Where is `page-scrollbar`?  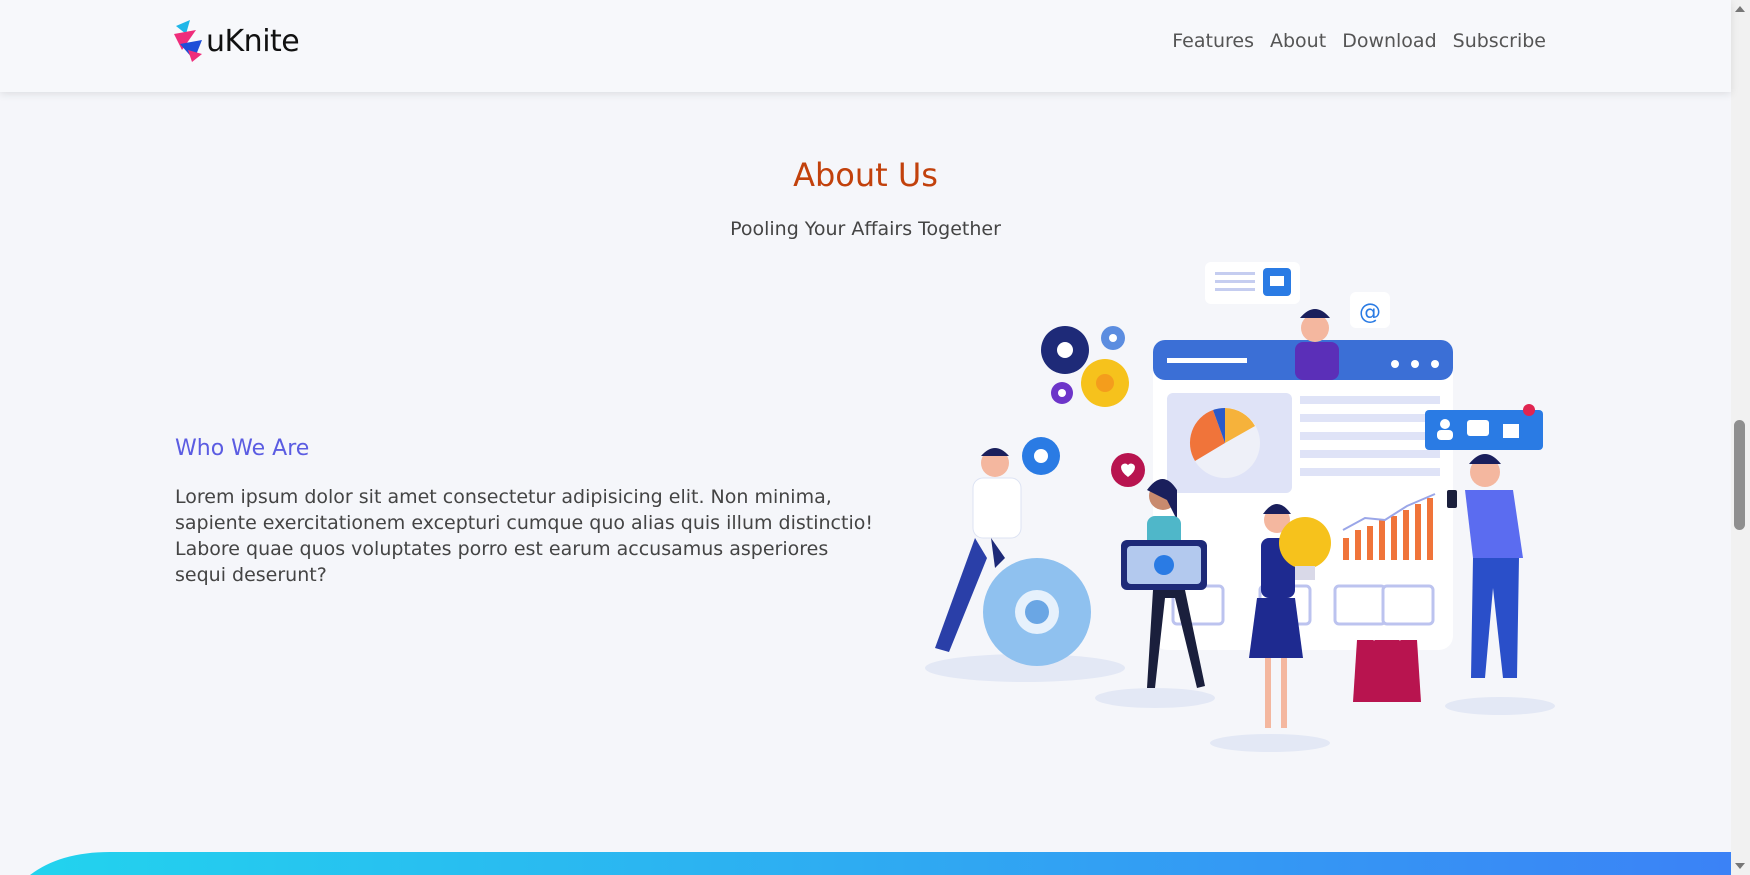
page-scrollbar is located at coordinates (1740, 437).